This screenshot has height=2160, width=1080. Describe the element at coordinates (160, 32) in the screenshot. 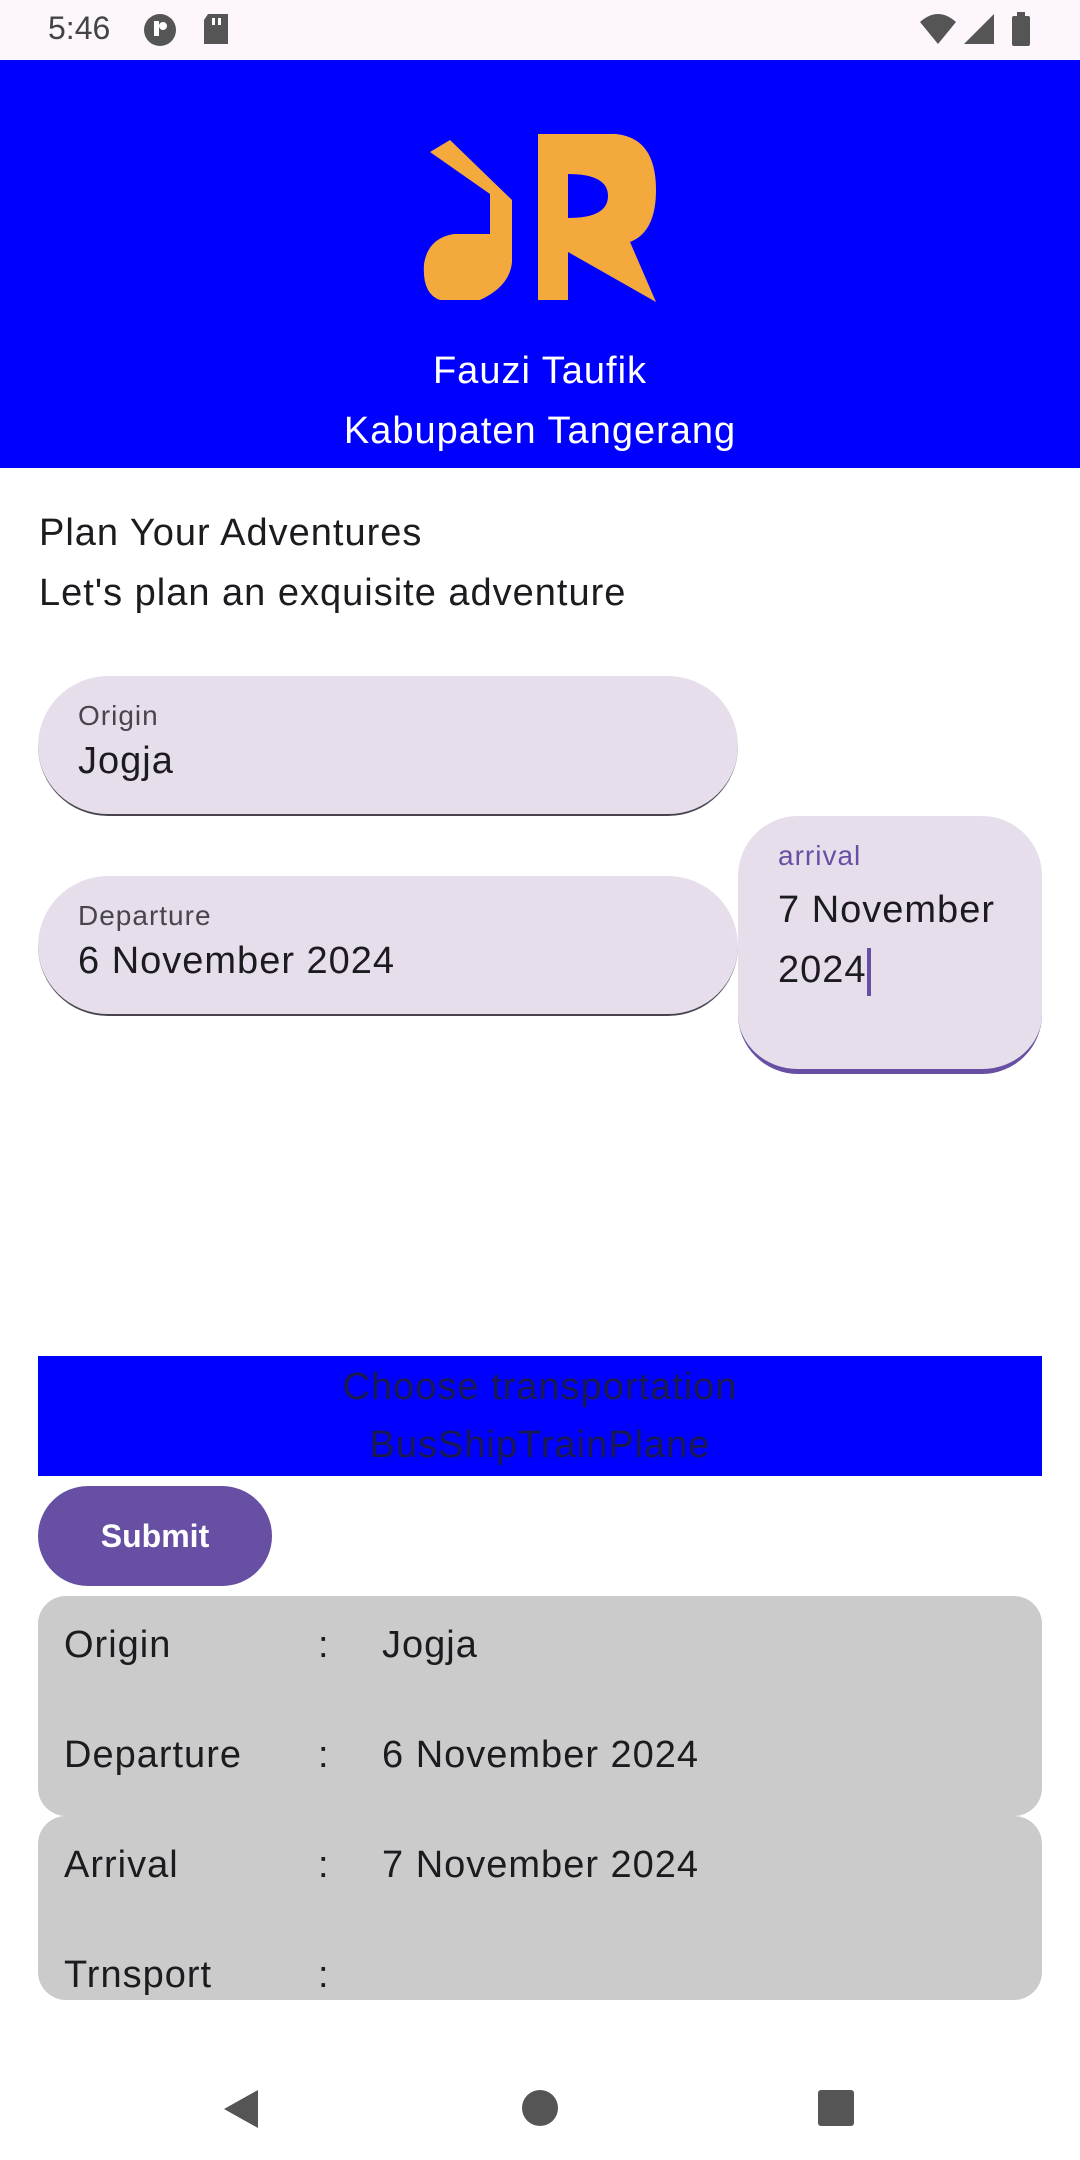

I see `message-icon` at that location.